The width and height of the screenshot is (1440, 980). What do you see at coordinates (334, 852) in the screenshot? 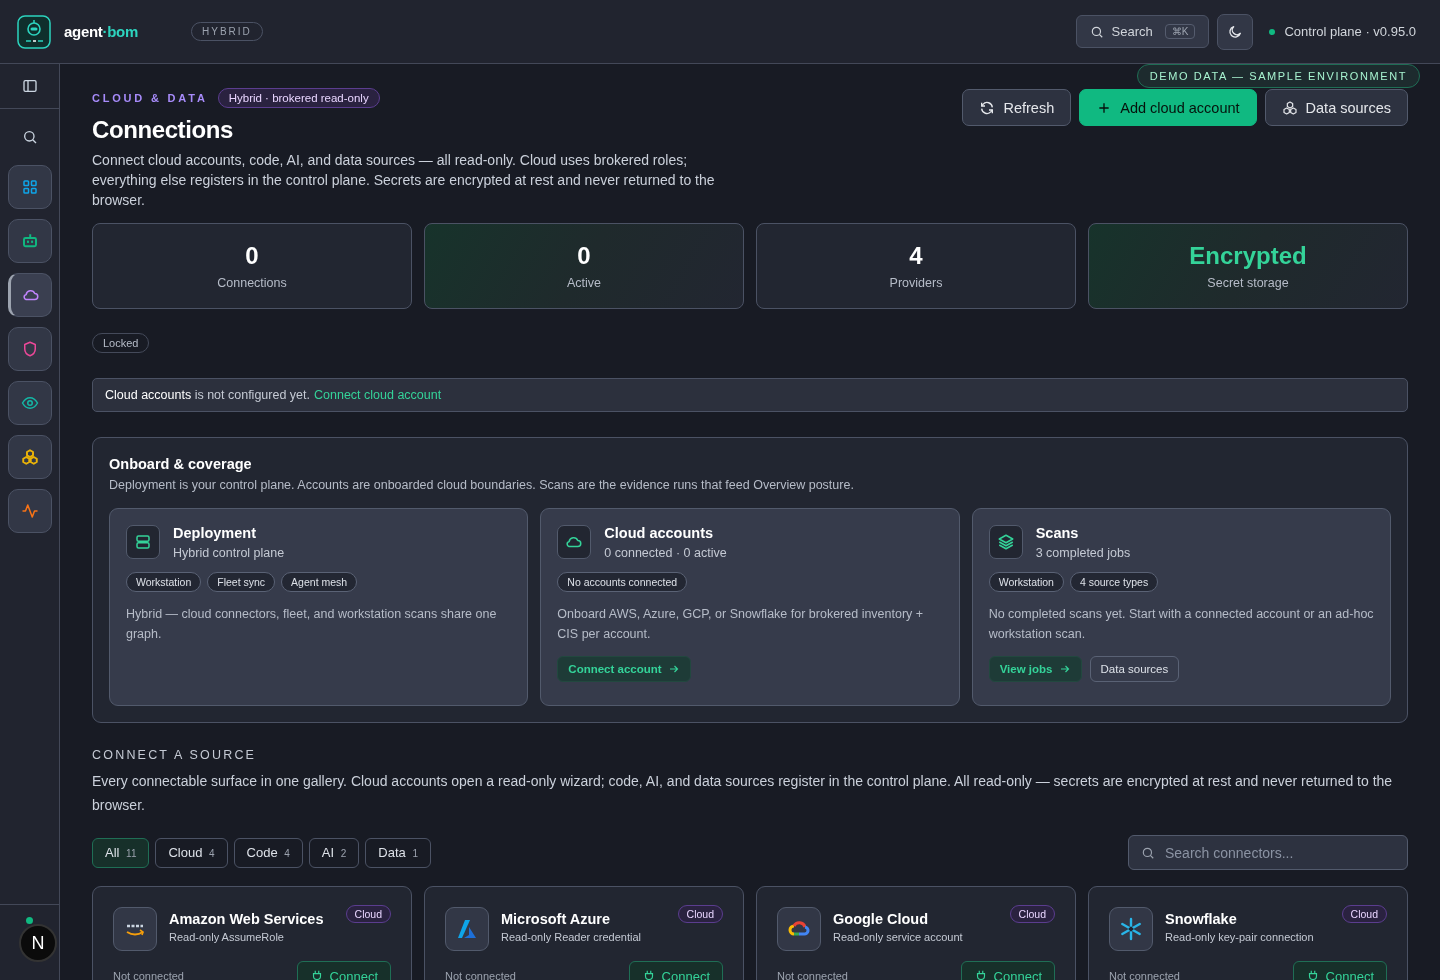
I see `filter-tab: AI 2` at bounding box center [334, 852].